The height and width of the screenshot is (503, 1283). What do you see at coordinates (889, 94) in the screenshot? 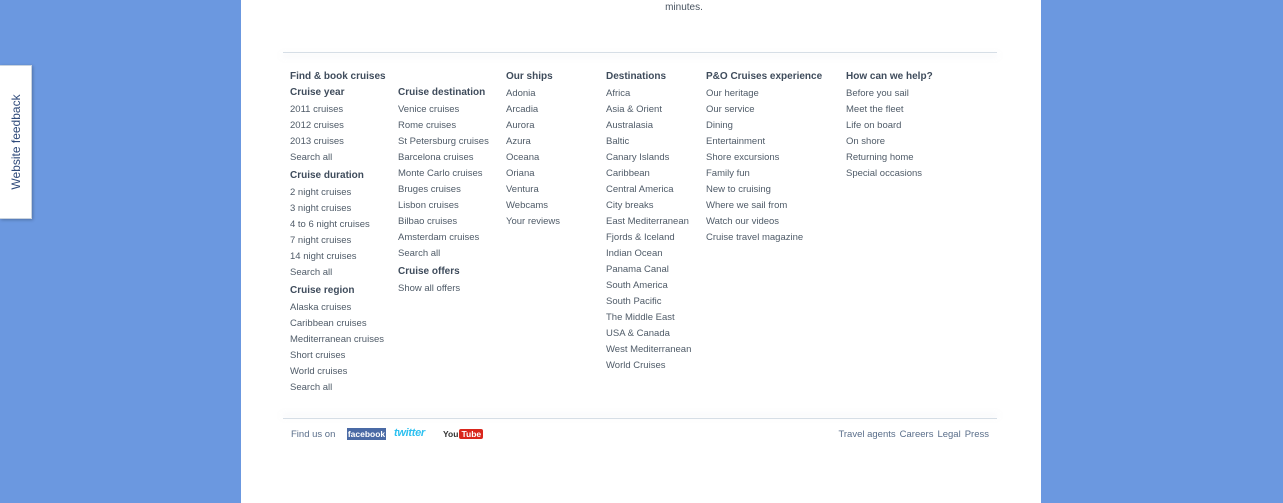
I see `help-link: Before you sail` at bounding box center [889, 94].